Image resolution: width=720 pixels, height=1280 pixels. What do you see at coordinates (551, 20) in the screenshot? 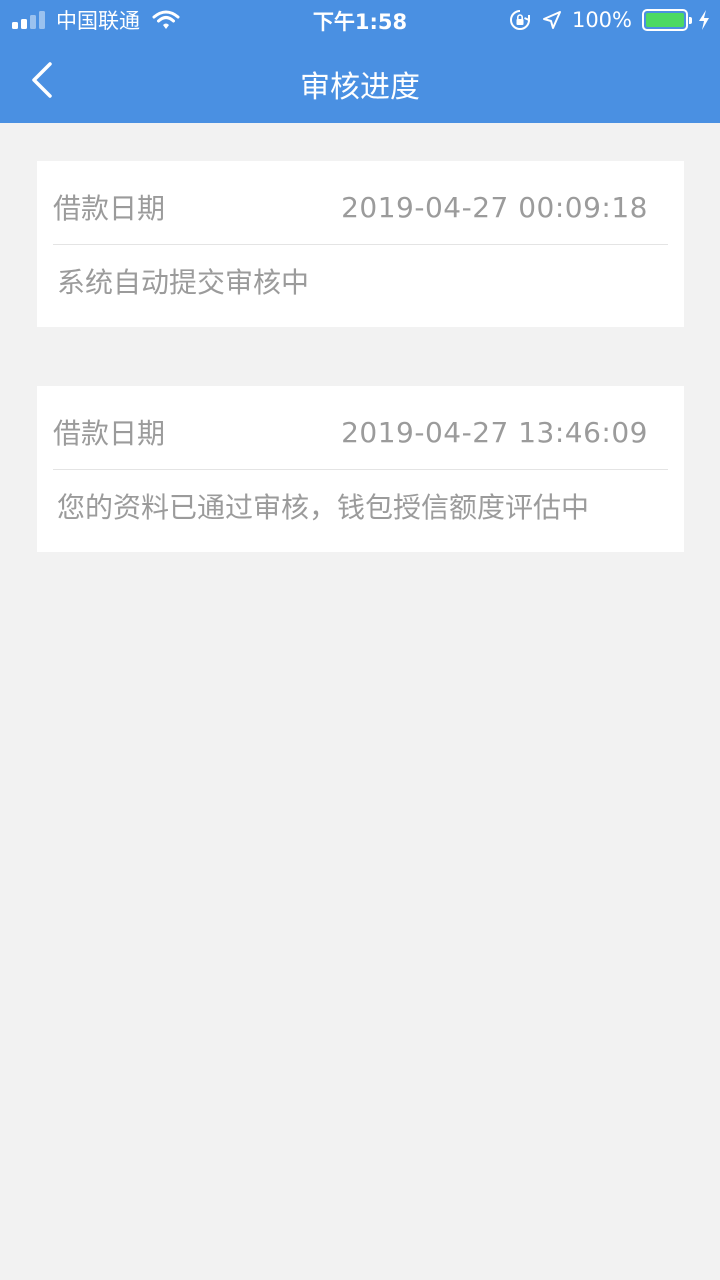
I see `location-icon` at bounding box center [551, 20].